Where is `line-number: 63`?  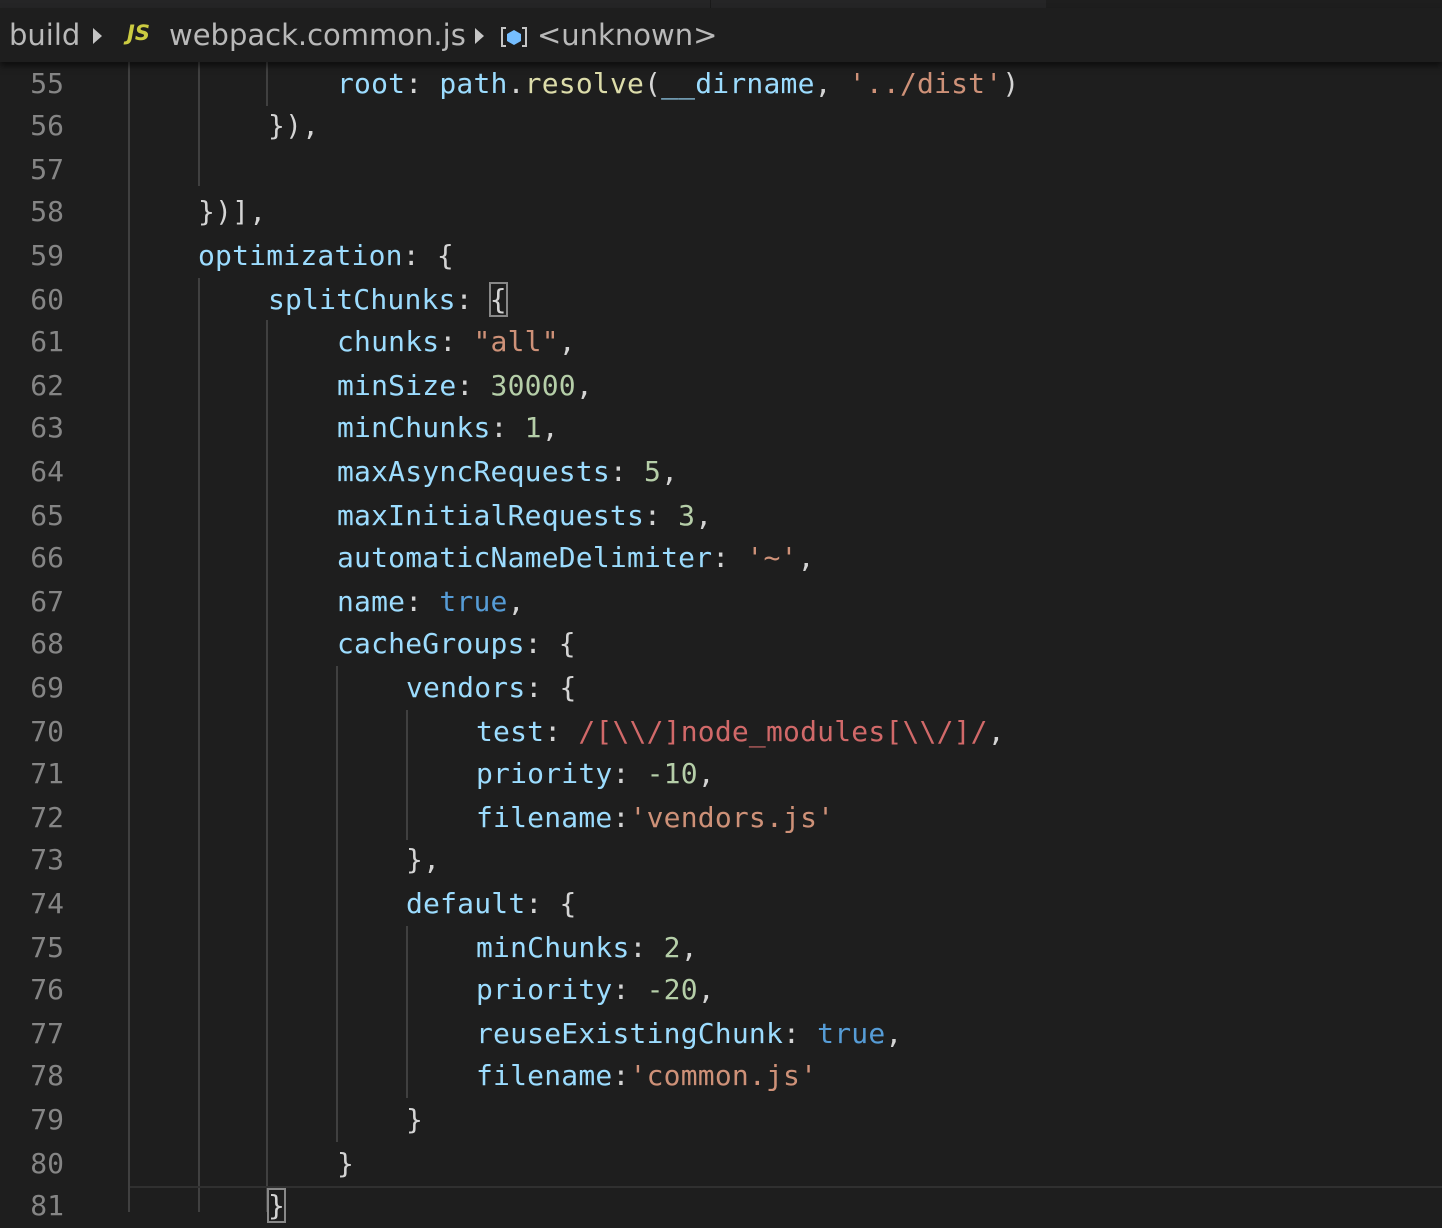 line-number: 63 is located at coordinates (47, 427).